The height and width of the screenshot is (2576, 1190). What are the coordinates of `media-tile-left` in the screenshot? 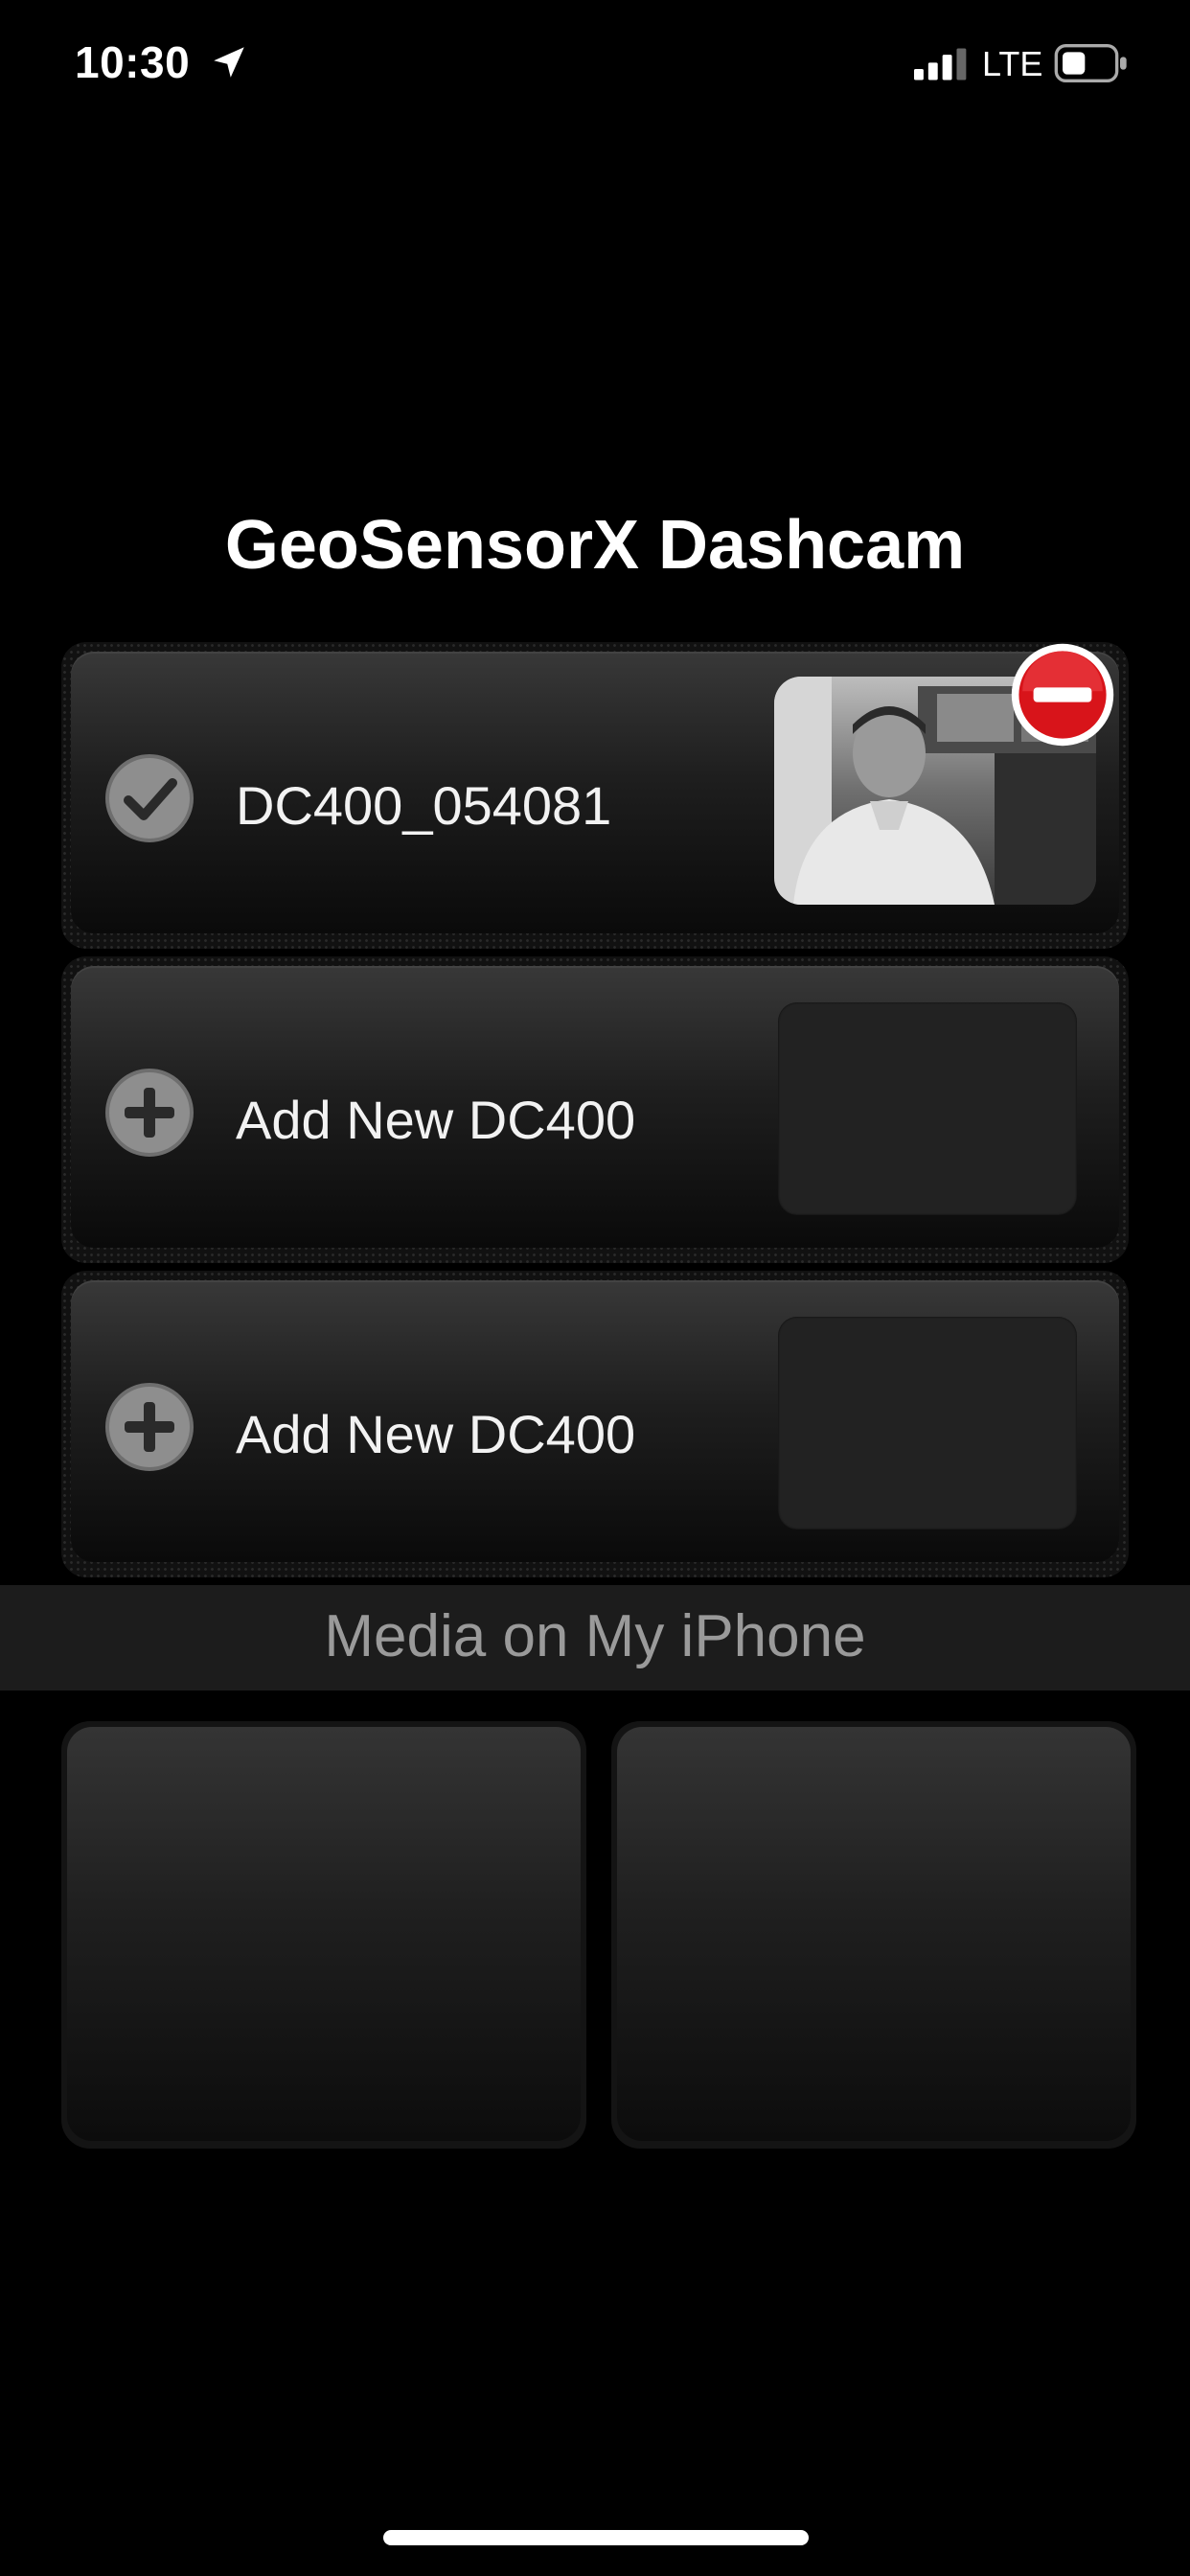 It's located at (324, 1935).